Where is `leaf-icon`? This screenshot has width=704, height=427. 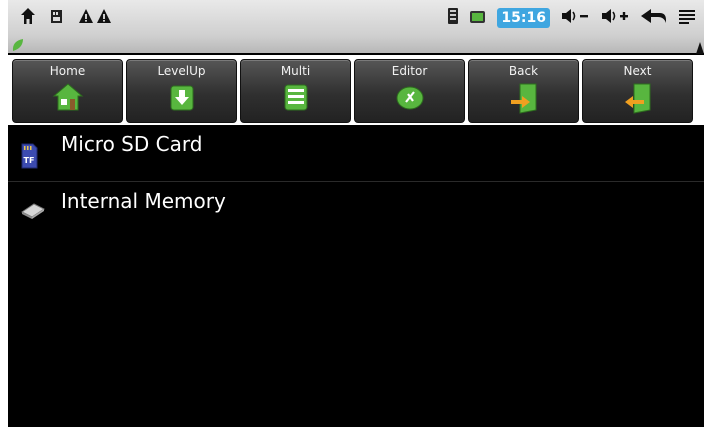
leaf-icon is located at coordinates (18, 46).